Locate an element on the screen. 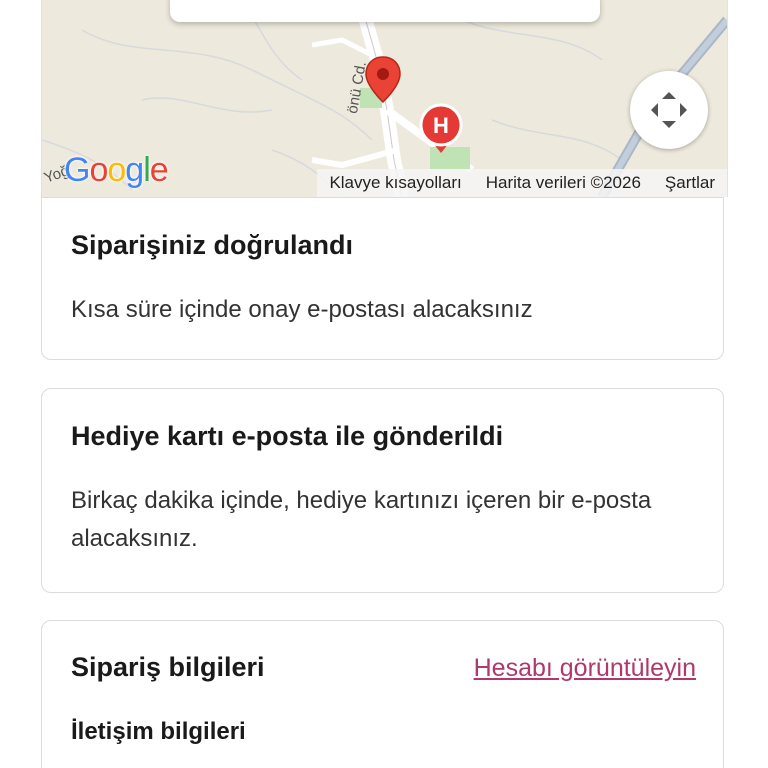  terms-link: Şartlar is located at coordinates (690, 183).